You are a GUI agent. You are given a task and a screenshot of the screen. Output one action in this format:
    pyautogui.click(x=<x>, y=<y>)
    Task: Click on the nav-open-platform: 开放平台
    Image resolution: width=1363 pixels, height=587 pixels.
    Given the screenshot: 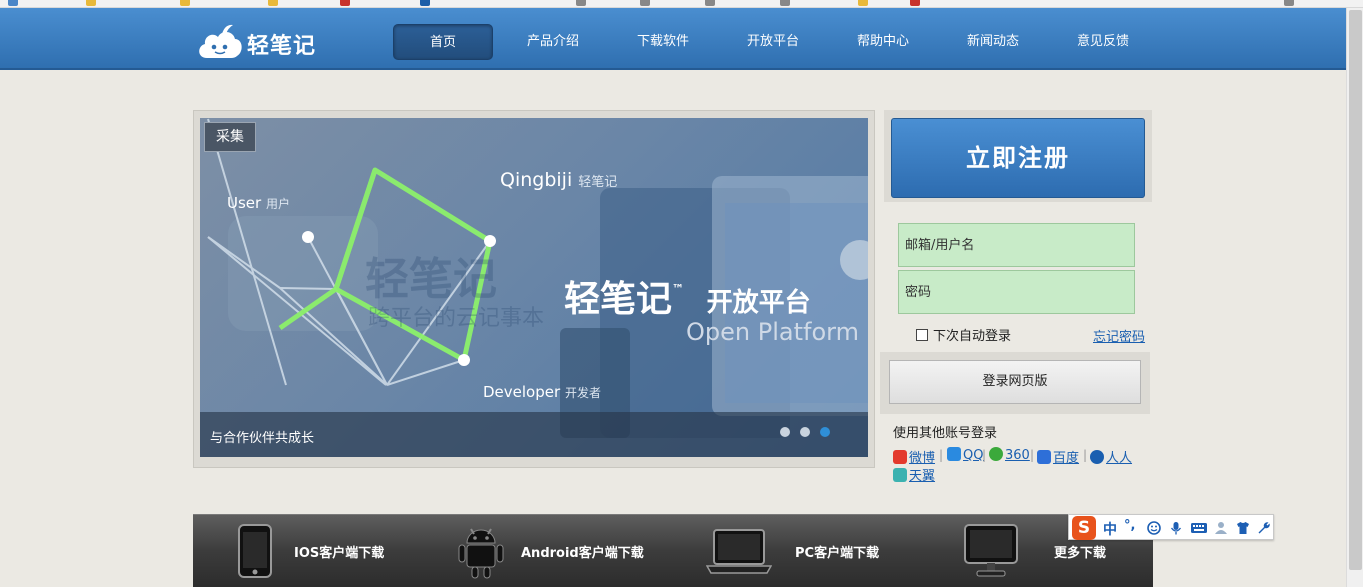 What is the action you would take?
    pyautogui.click(x=773, y=42)
    